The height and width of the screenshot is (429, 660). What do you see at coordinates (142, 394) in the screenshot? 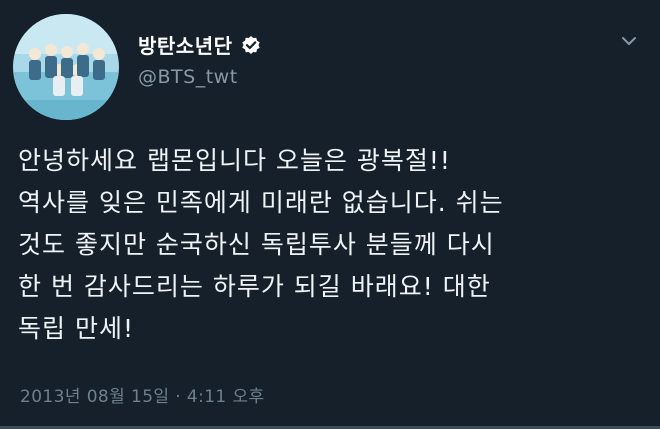
I see `tweet-timestamp: 2013년 08월 15일 · 4:11 오후` at bounding box center [142, 394].